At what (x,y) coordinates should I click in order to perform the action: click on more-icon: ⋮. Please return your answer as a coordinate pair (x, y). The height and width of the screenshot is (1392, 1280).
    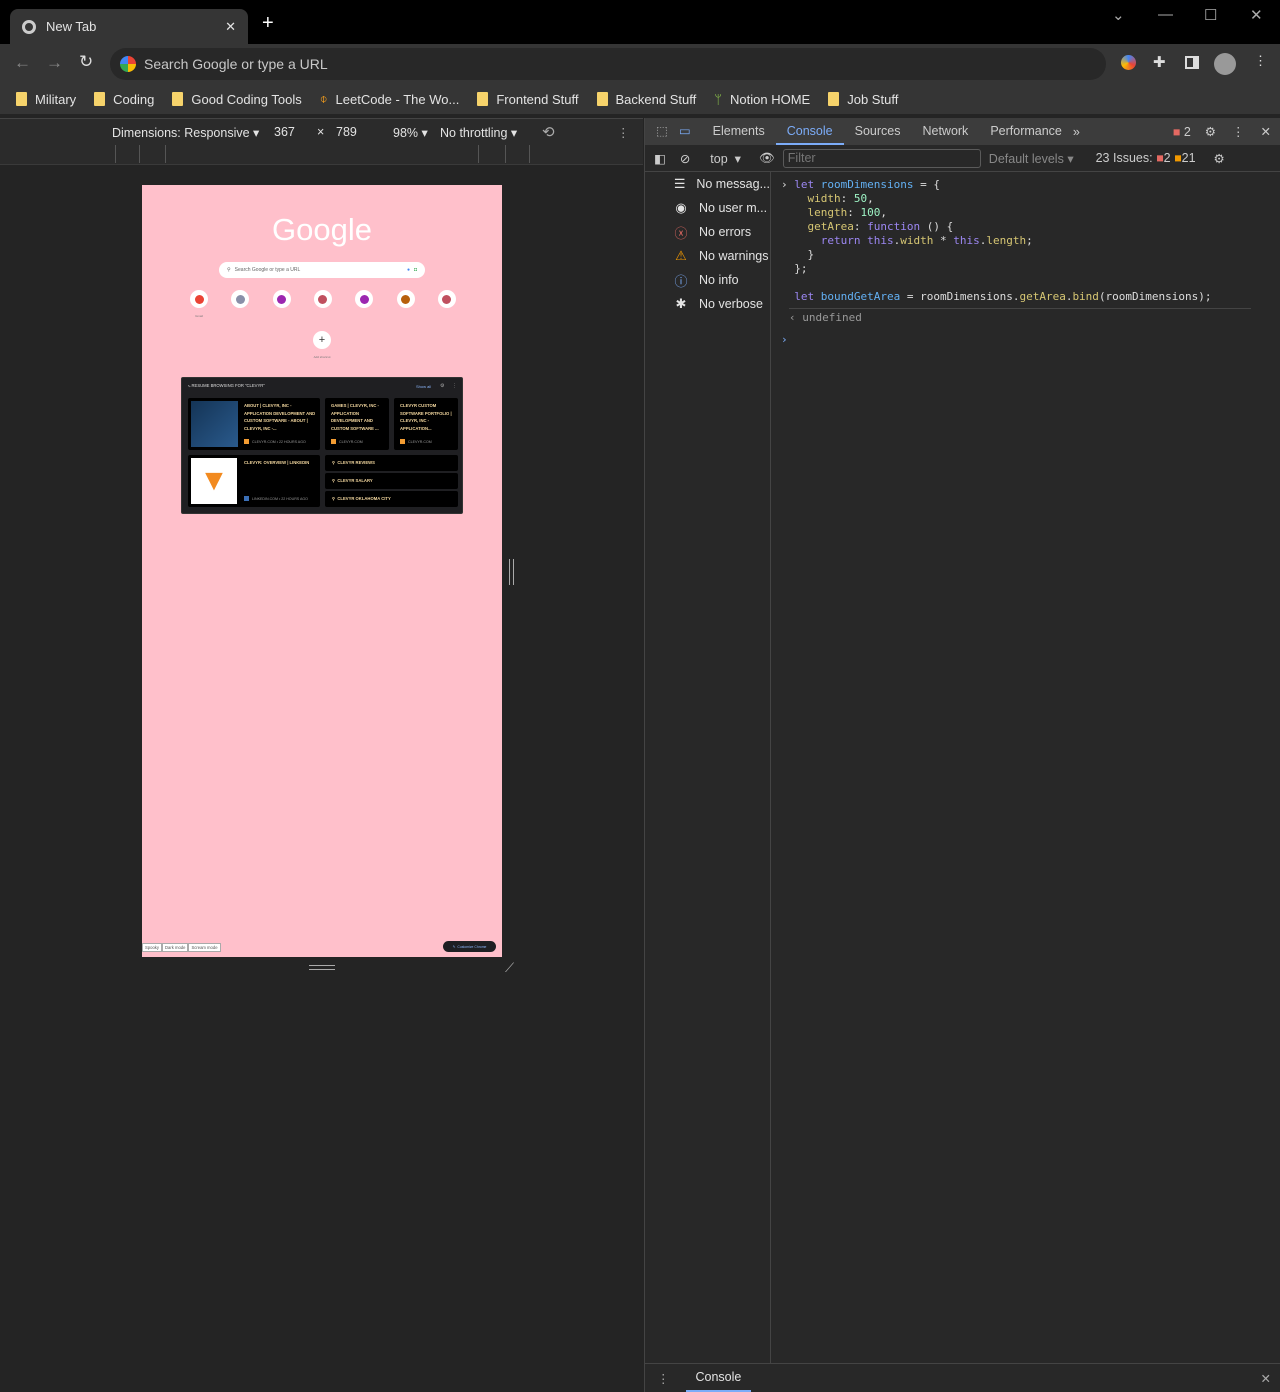
    Looking at the image, I should click on (454, 386).